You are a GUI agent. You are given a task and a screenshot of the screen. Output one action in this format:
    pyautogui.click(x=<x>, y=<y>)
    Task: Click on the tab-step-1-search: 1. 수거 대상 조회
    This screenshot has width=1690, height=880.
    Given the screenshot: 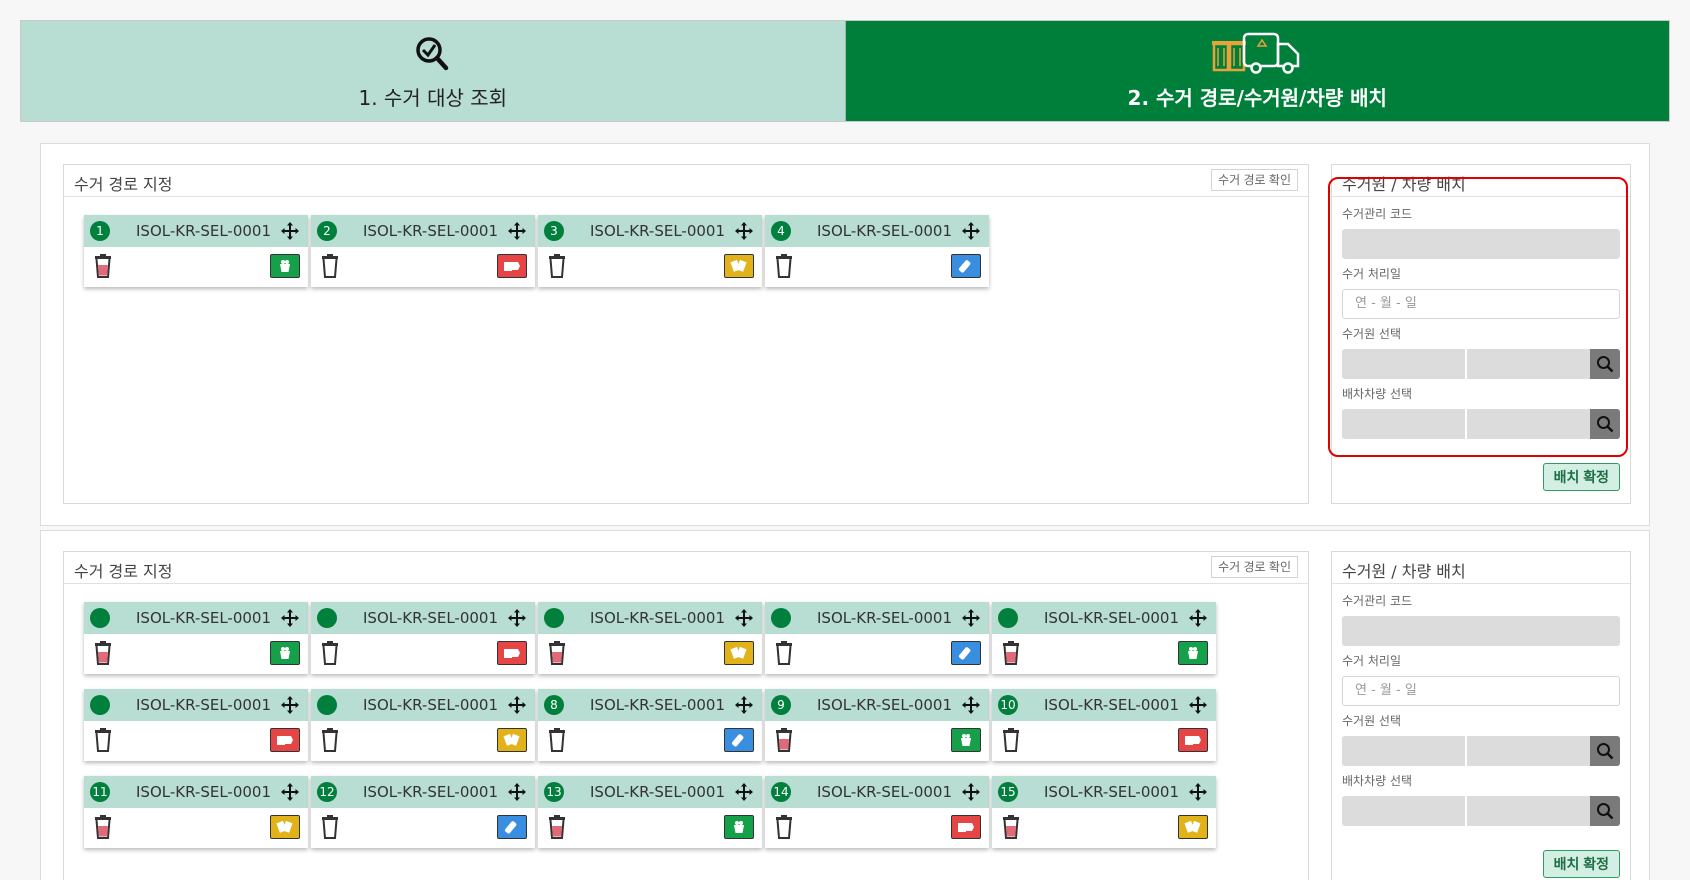 What is the action you would take?
    pyautogui.click(x=433, y=71)
    